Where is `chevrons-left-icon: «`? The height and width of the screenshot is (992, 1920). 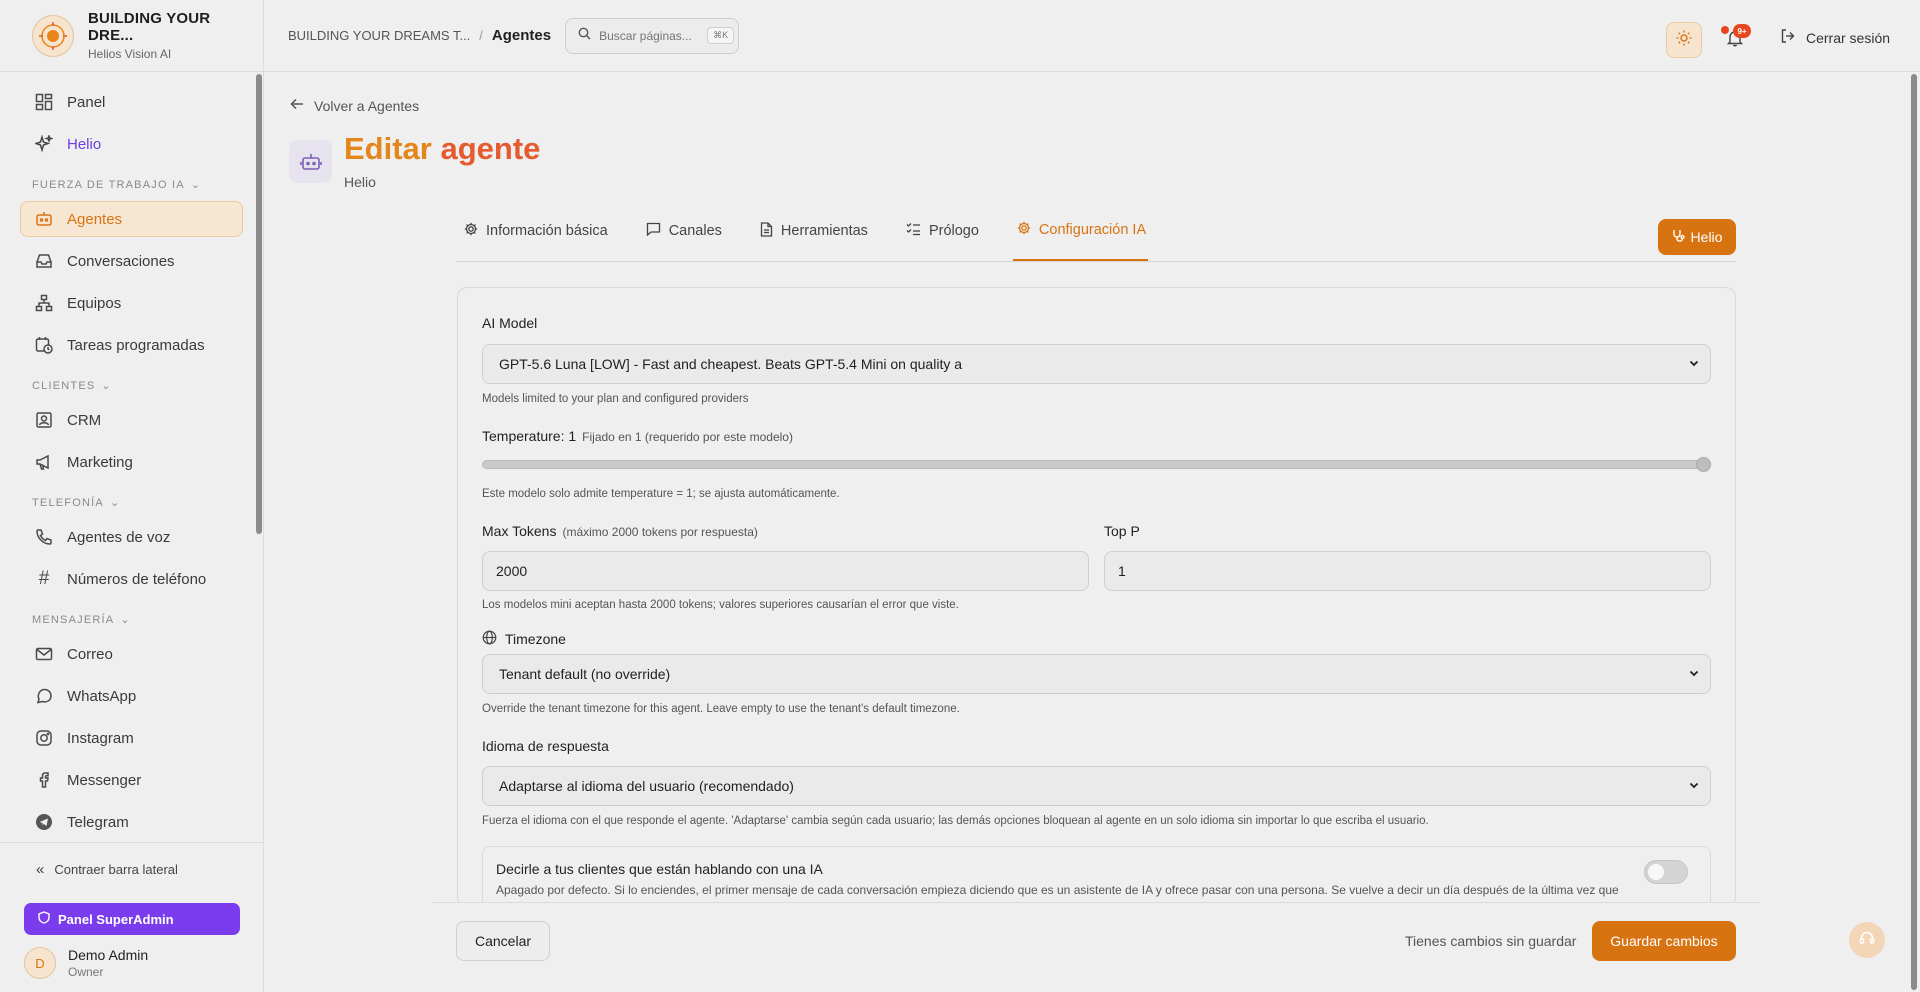 chevrons-left-icon: « is located at coordinates (40, 869).